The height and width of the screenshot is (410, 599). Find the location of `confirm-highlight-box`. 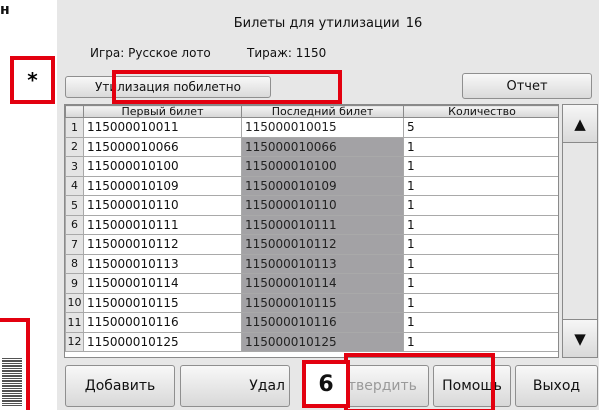

confirm-highlight-box is located at coordinates (419, 381).